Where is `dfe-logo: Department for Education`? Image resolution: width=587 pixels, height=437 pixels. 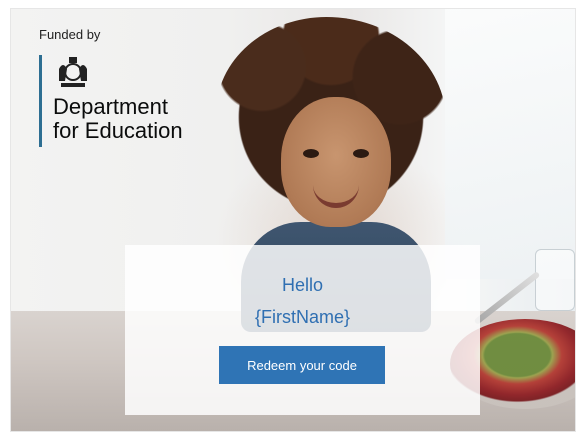 dfe-logo: Department for Education is located at coordinates (126, 101).